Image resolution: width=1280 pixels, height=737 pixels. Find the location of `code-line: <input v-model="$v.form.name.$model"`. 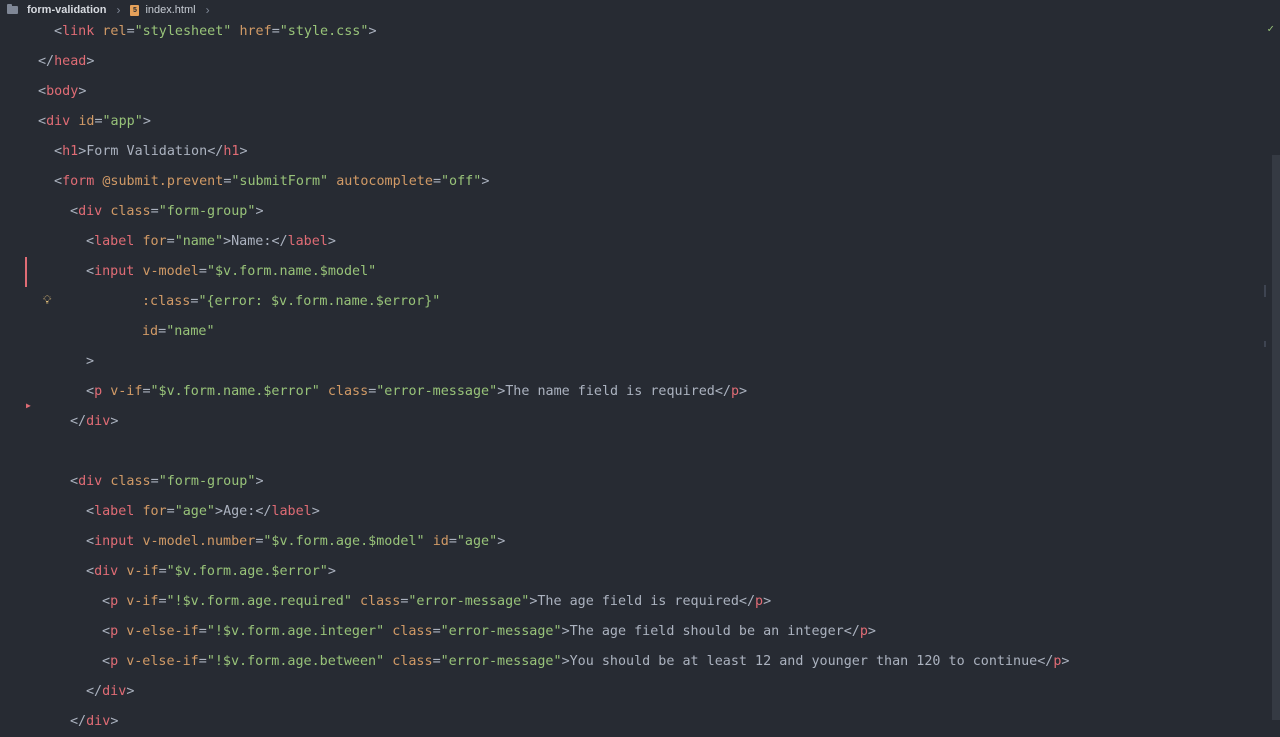

code-line: <input v-model="$v.form.name.$model" is located at coordinates (635, 272).